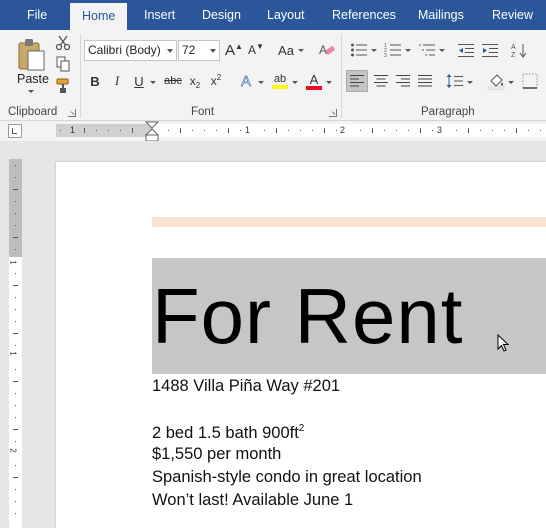 The image size is (546, 528). Describe the element at coordinates (448, 112) in the screenshot. I see `paragraph-group-label: Paragraph` at that location.